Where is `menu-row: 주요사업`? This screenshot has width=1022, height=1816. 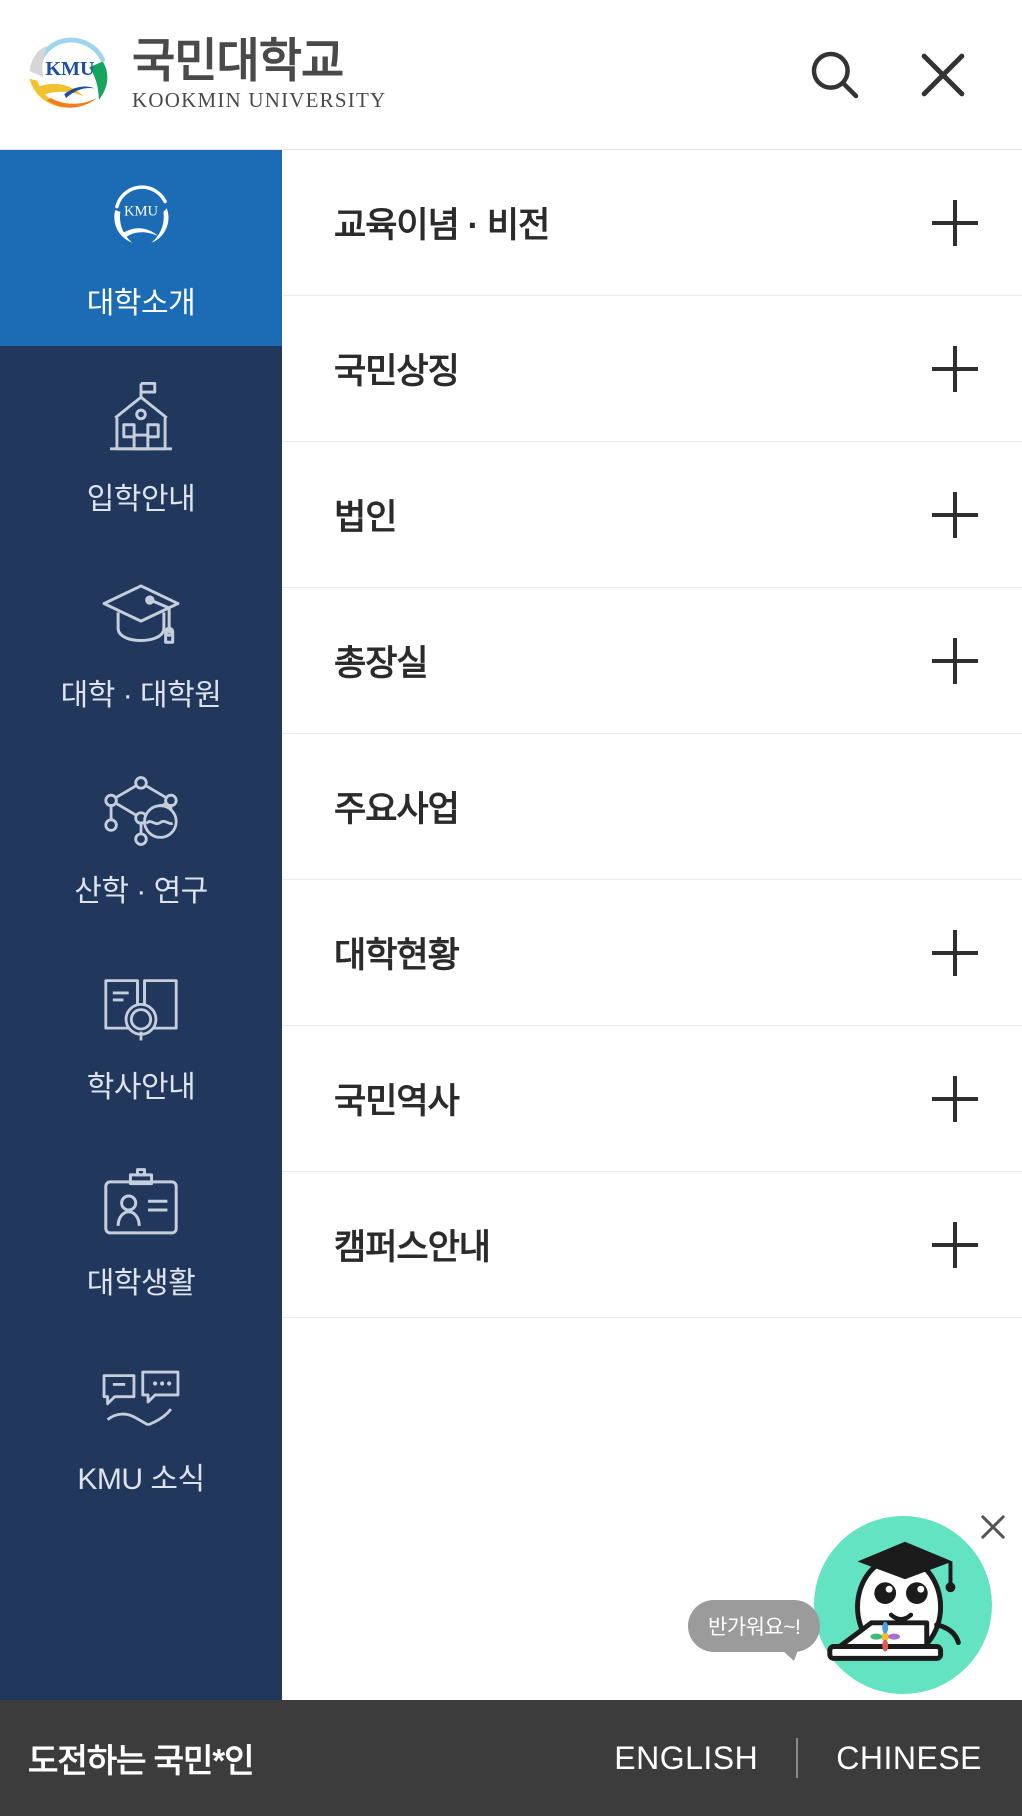
menu-row: 주요사업 is located at coordinates (652, 807).